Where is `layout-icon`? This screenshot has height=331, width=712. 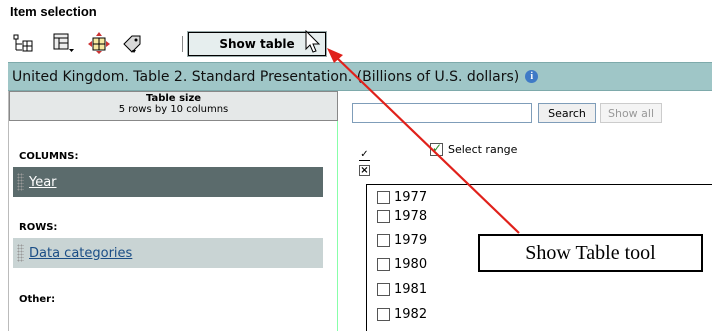
layout-icon is located at coordinates (24, 43).